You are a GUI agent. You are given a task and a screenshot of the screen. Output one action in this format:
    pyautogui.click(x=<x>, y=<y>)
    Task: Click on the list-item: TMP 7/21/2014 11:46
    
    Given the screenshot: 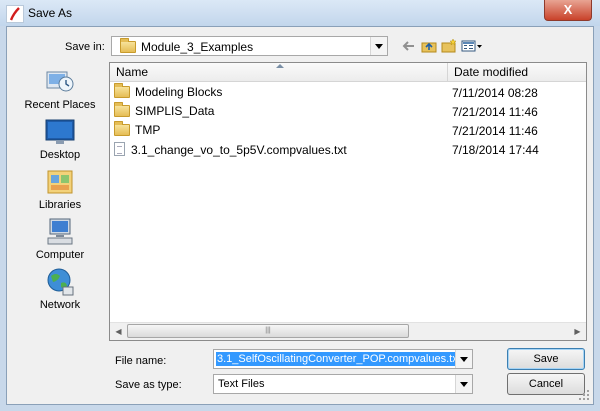 What is the action you would take?
    pyautogui.click(x=348, y=130)
    